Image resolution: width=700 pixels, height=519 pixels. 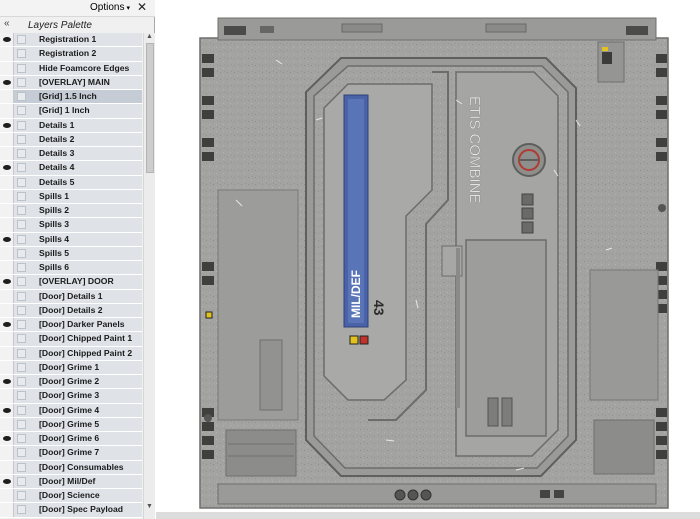 I want to click on layer-row: Spills 2, so click(x=71, y=211).